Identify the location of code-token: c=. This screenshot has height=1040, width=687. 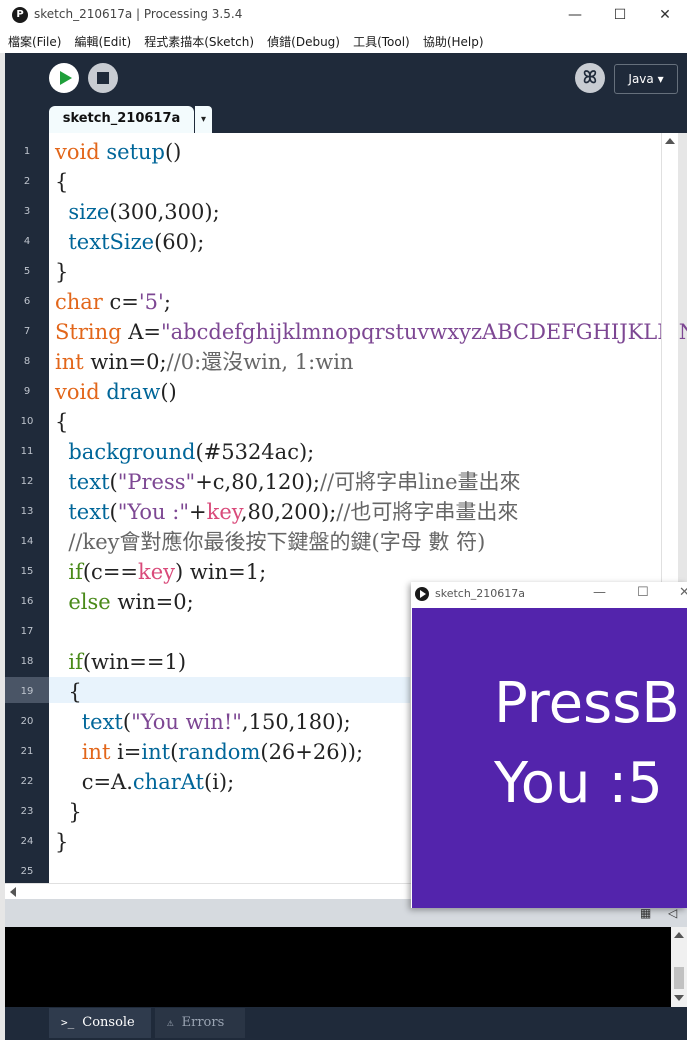
(120, 302).